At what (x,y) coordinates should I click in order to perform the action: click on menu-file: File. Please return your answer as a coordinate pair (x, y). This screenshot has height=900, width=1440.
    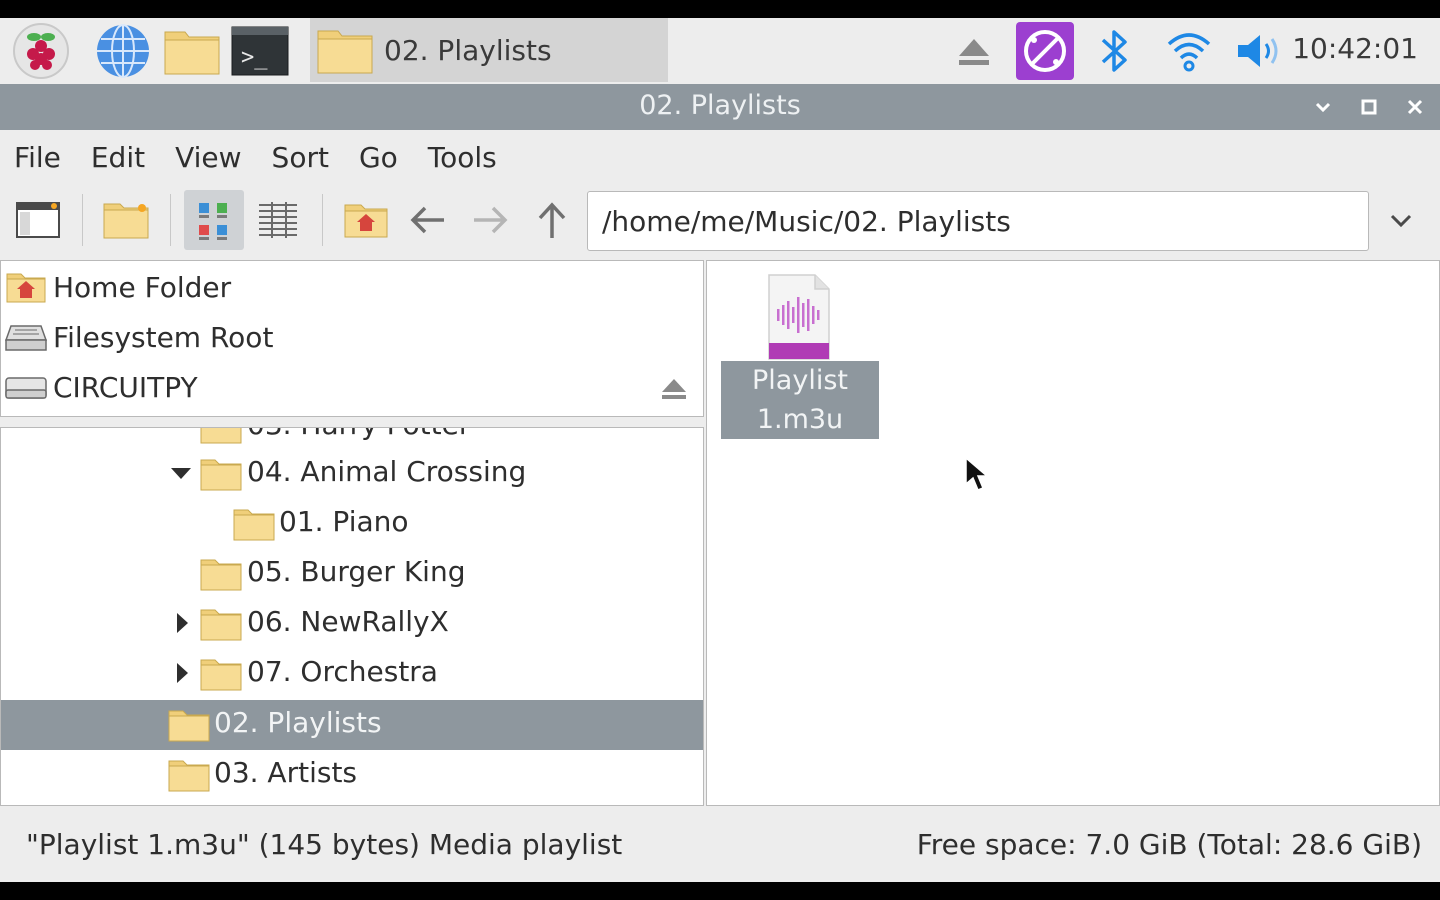
    Looking at the image, I should click on (37, 157).